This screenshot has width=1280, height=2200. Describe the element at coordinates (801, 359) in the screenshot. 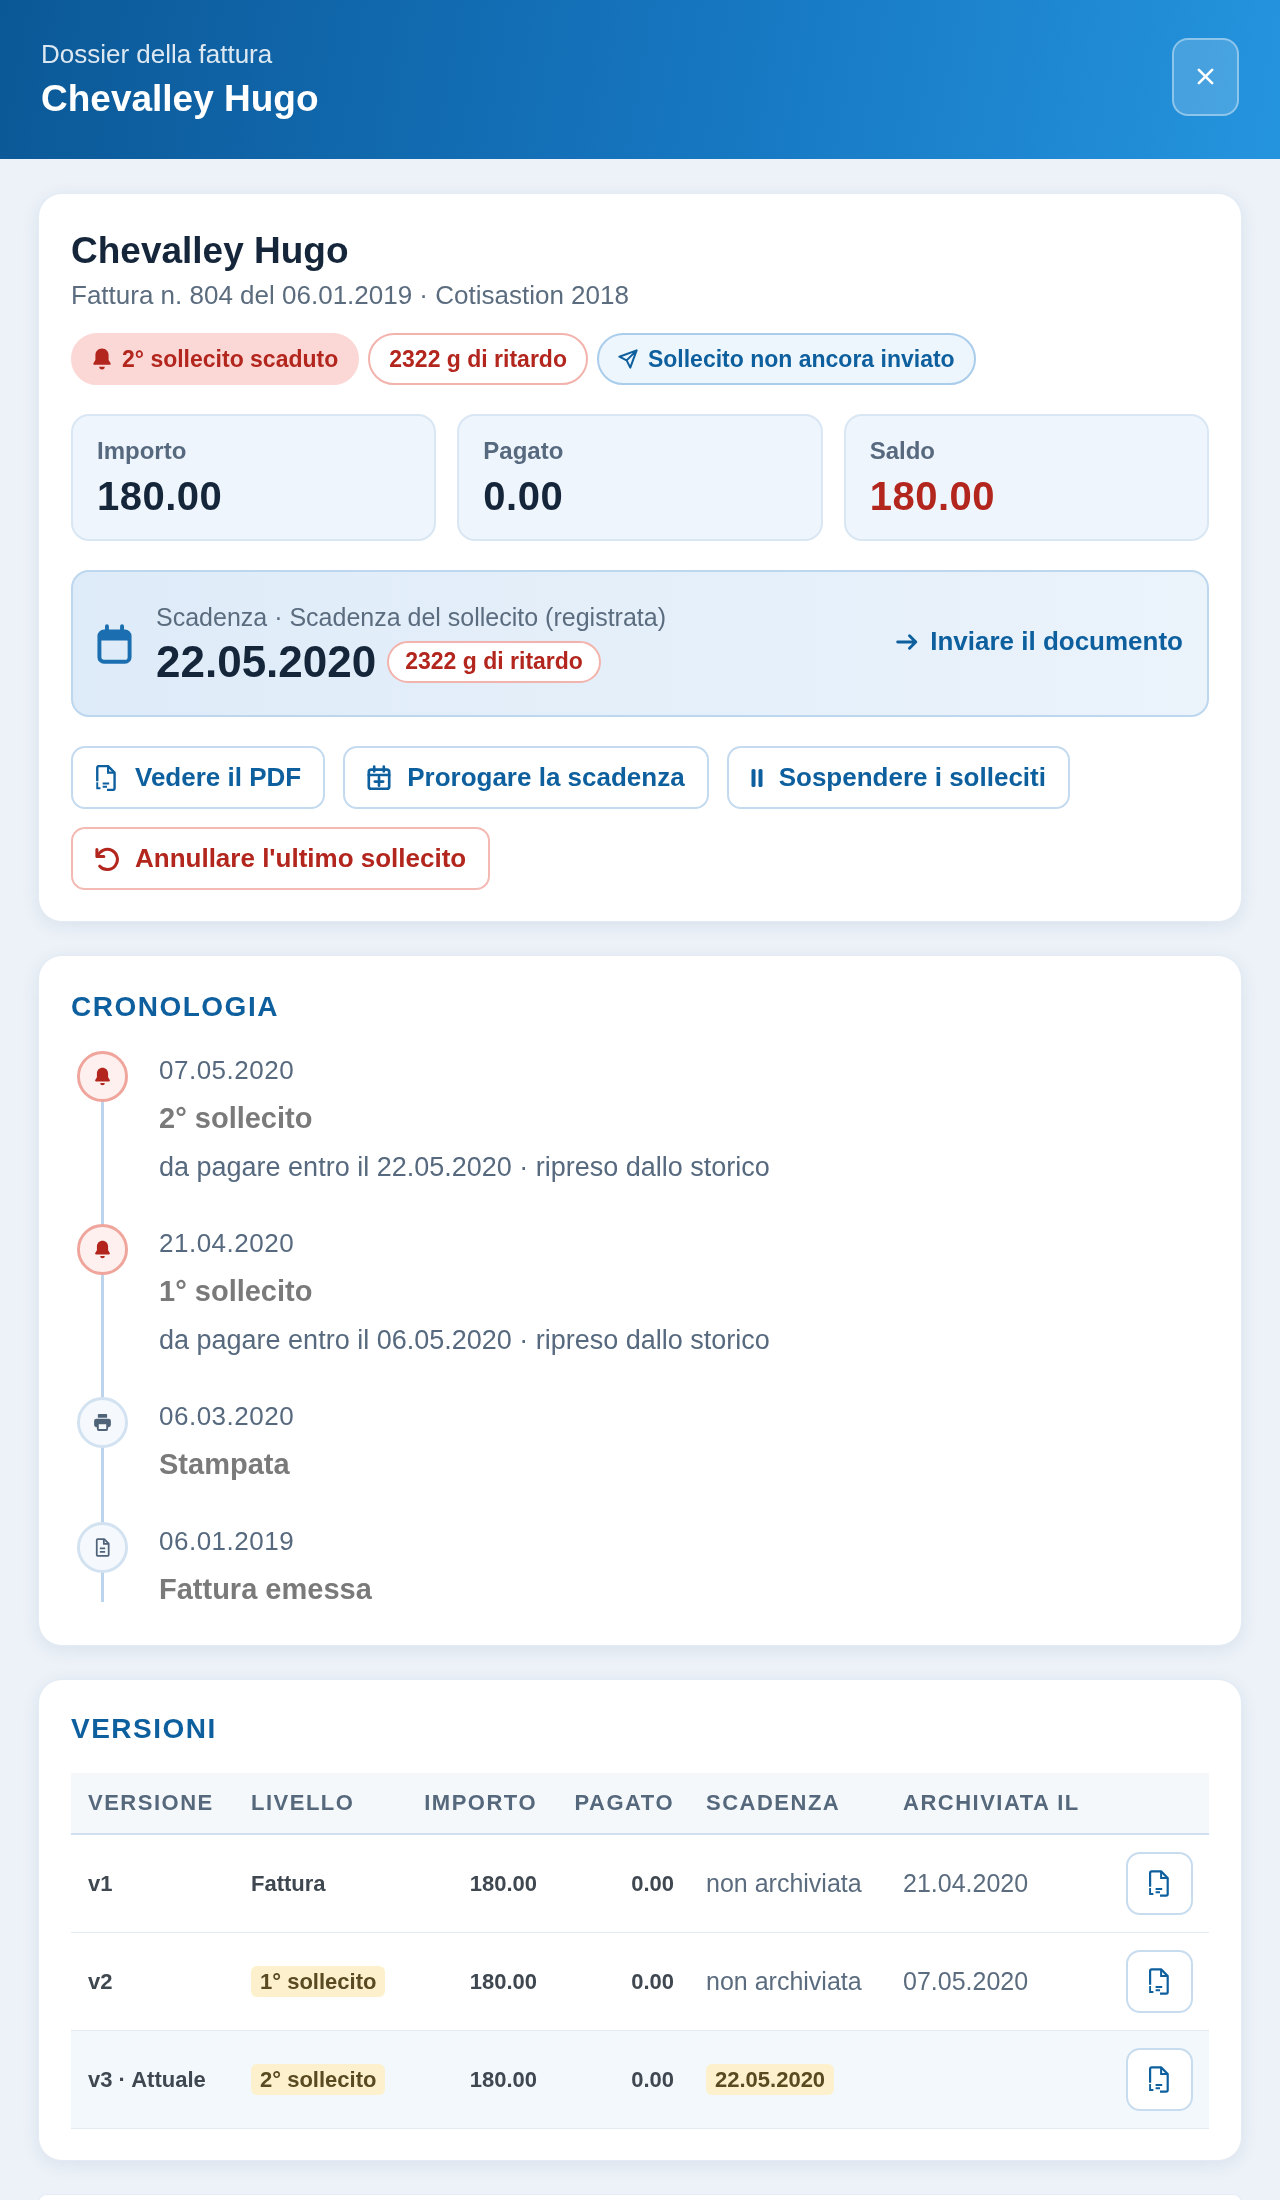

I see `badge-text: Sollecito non ancora inviato` at that location.